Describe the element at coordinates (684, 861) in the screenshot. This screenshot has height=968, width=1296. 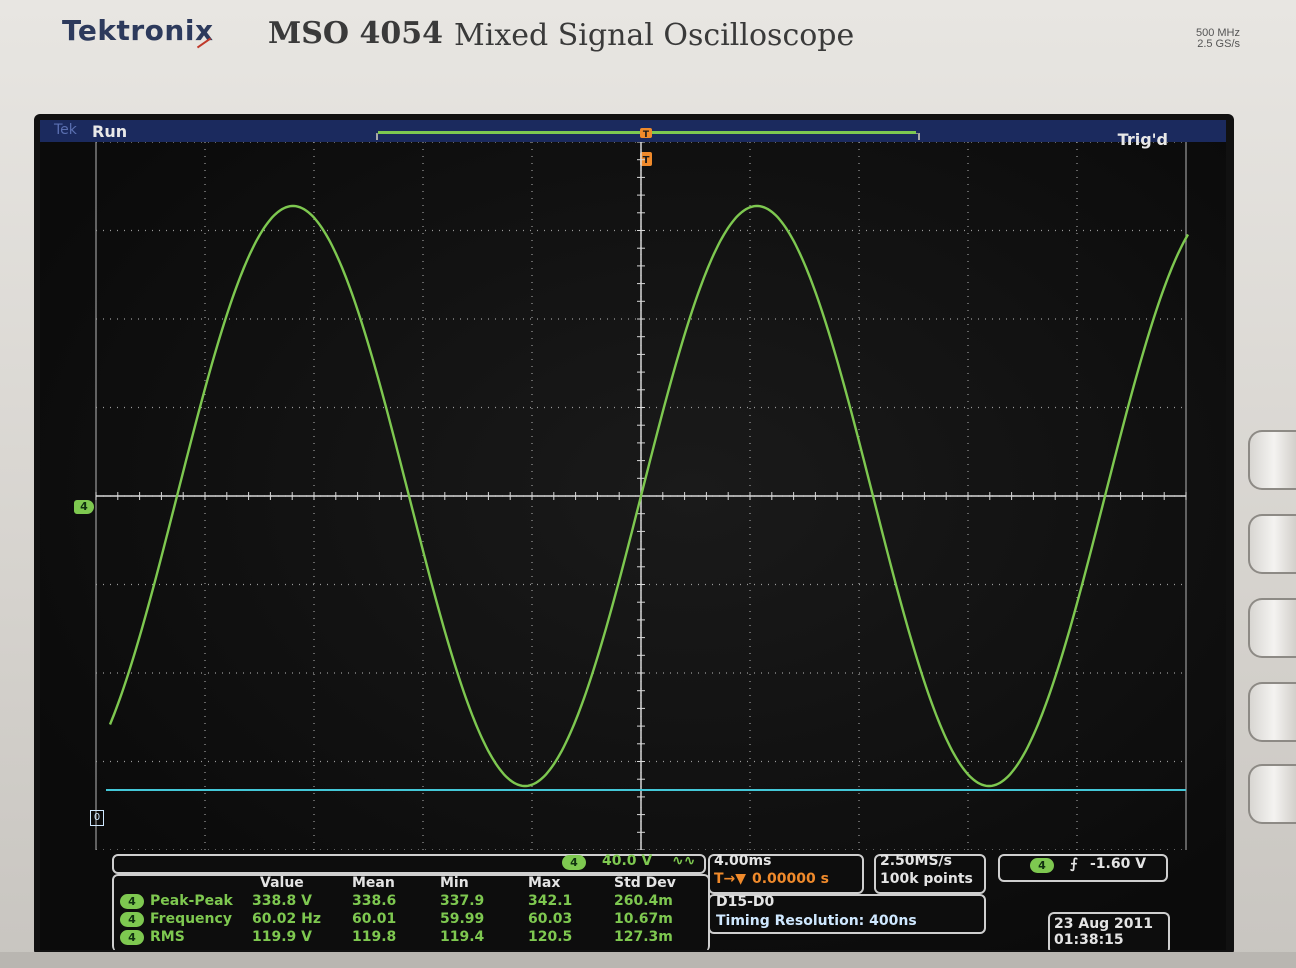
I see `coupling-icon: ∿∿` at that location.